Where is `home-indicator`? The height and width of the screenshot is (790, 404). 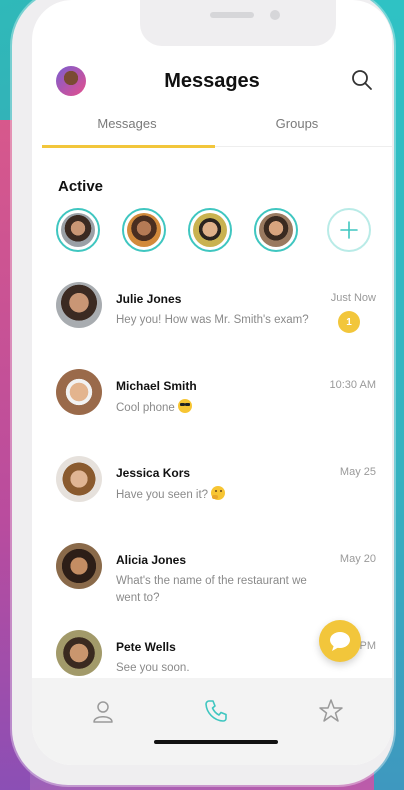 home-indicator is located at coordinates (216, 742).